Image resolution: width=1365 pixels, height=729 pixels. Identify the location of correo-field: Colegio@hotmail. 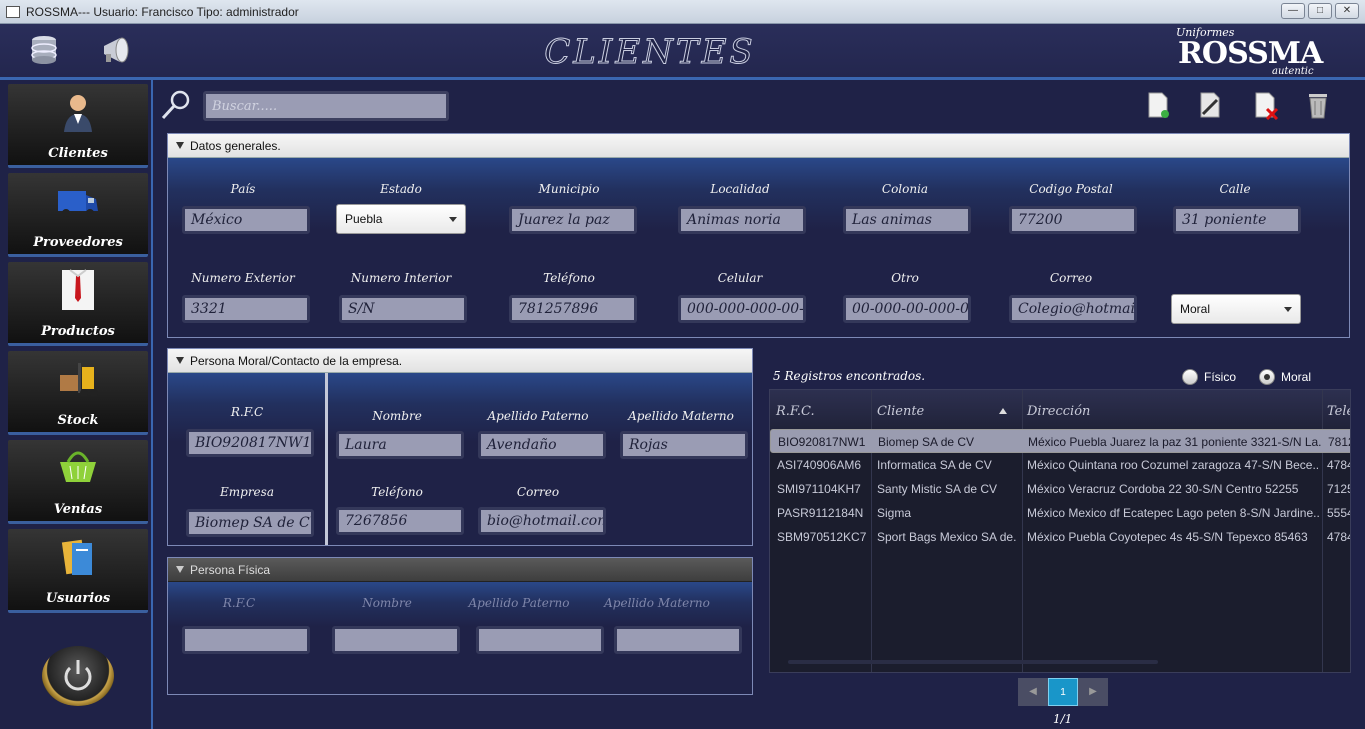
(1073, 309).